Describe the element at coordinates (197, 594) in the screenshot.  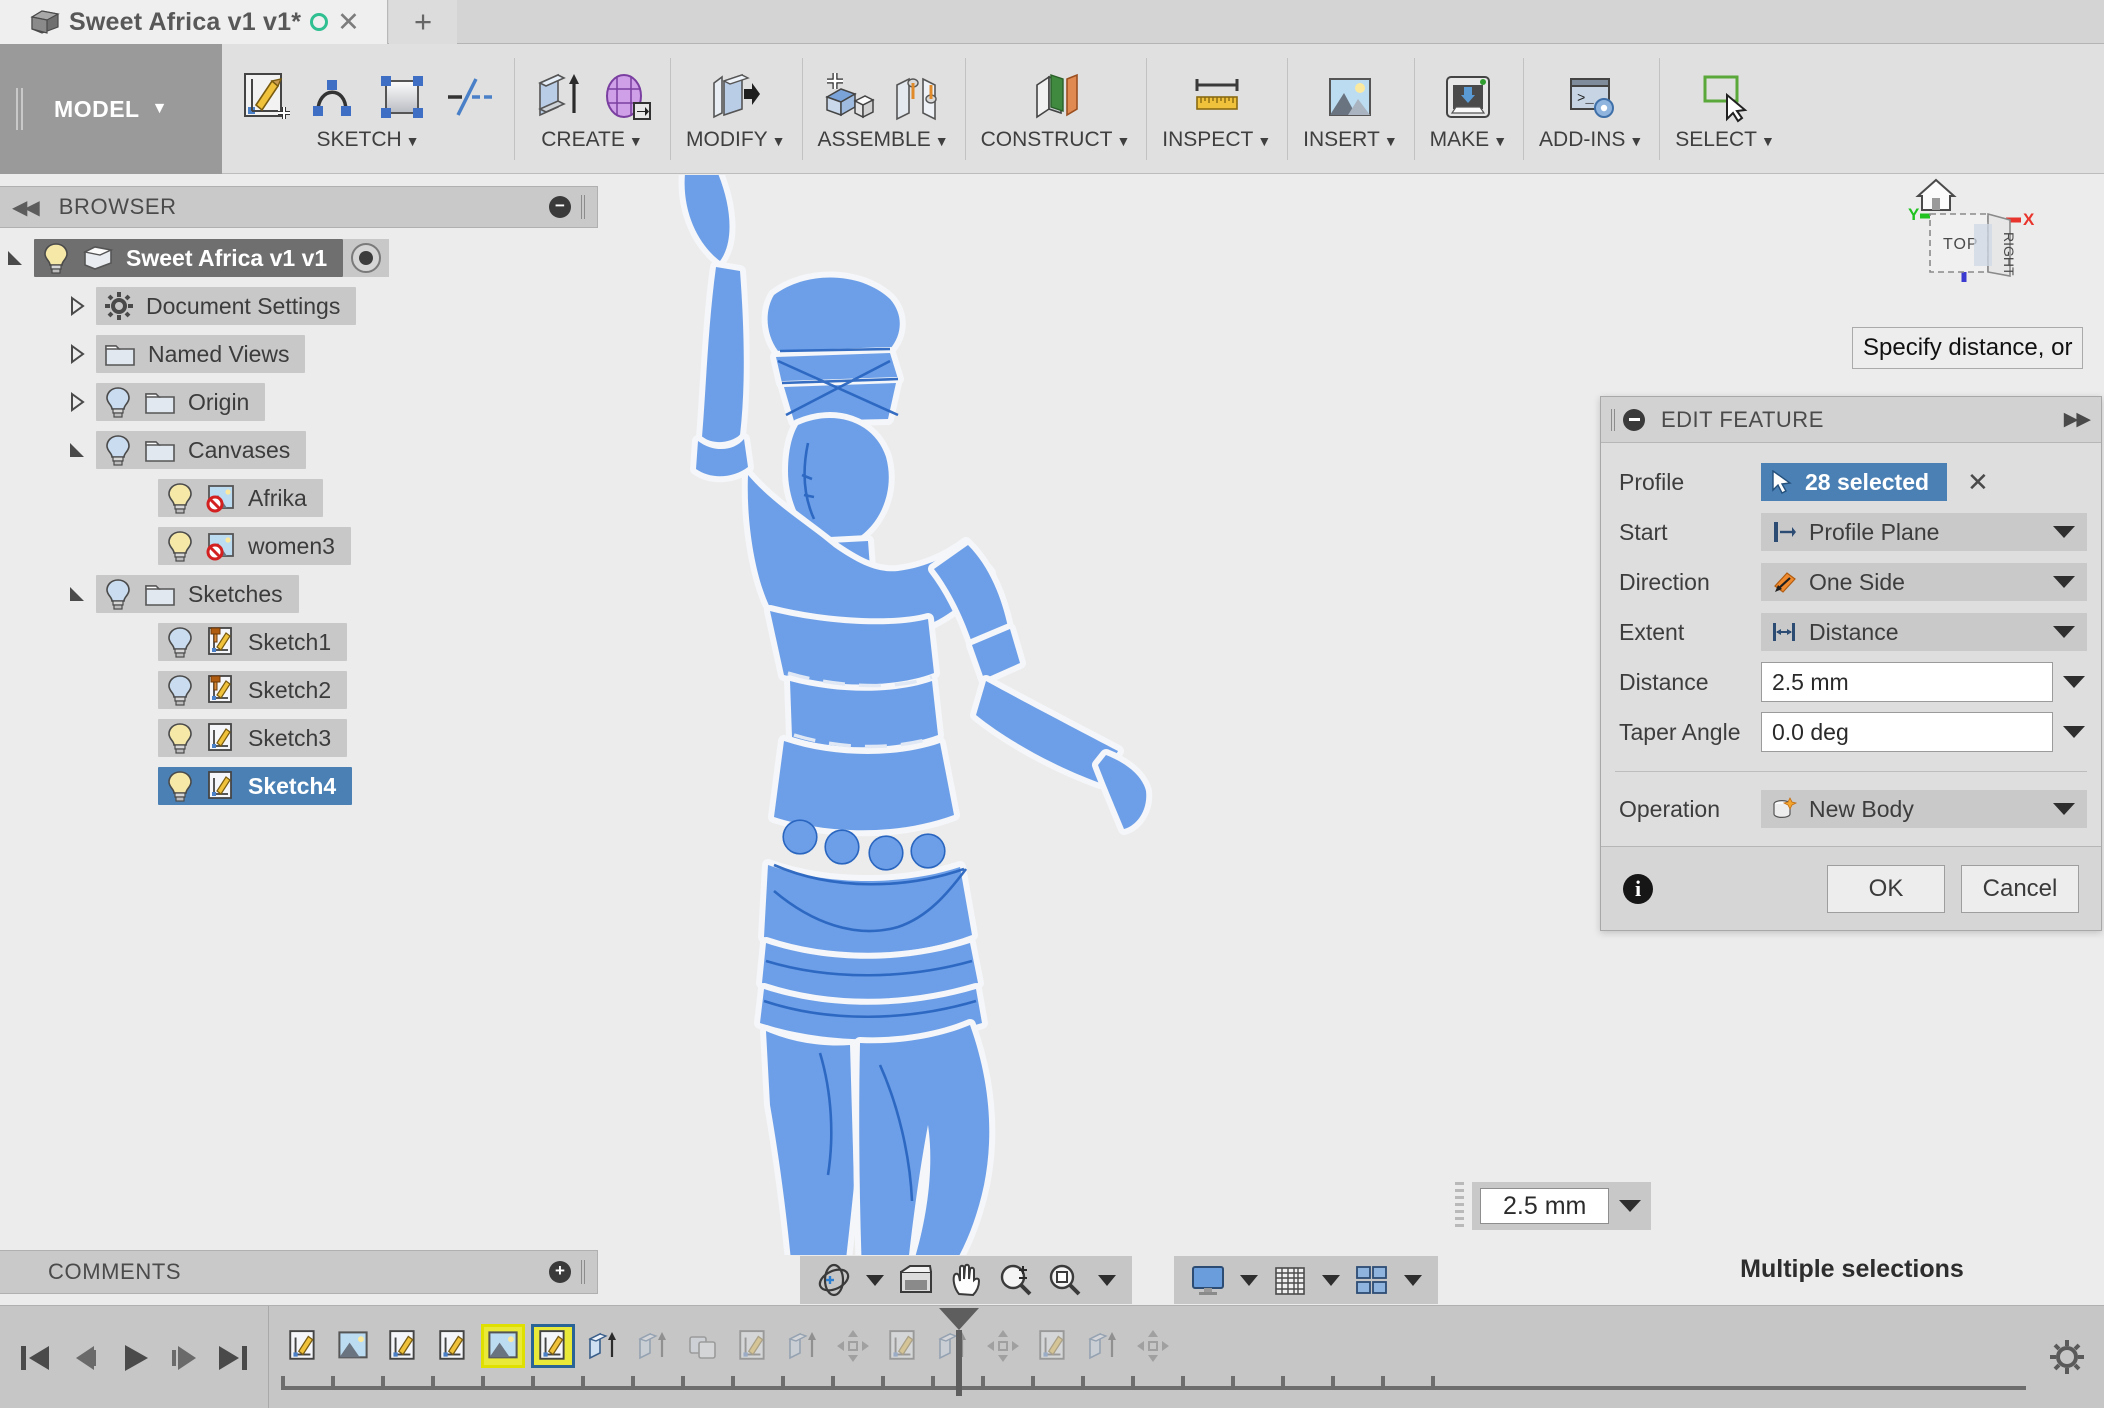
I see `tree-item-pill: Sketches` at that location.